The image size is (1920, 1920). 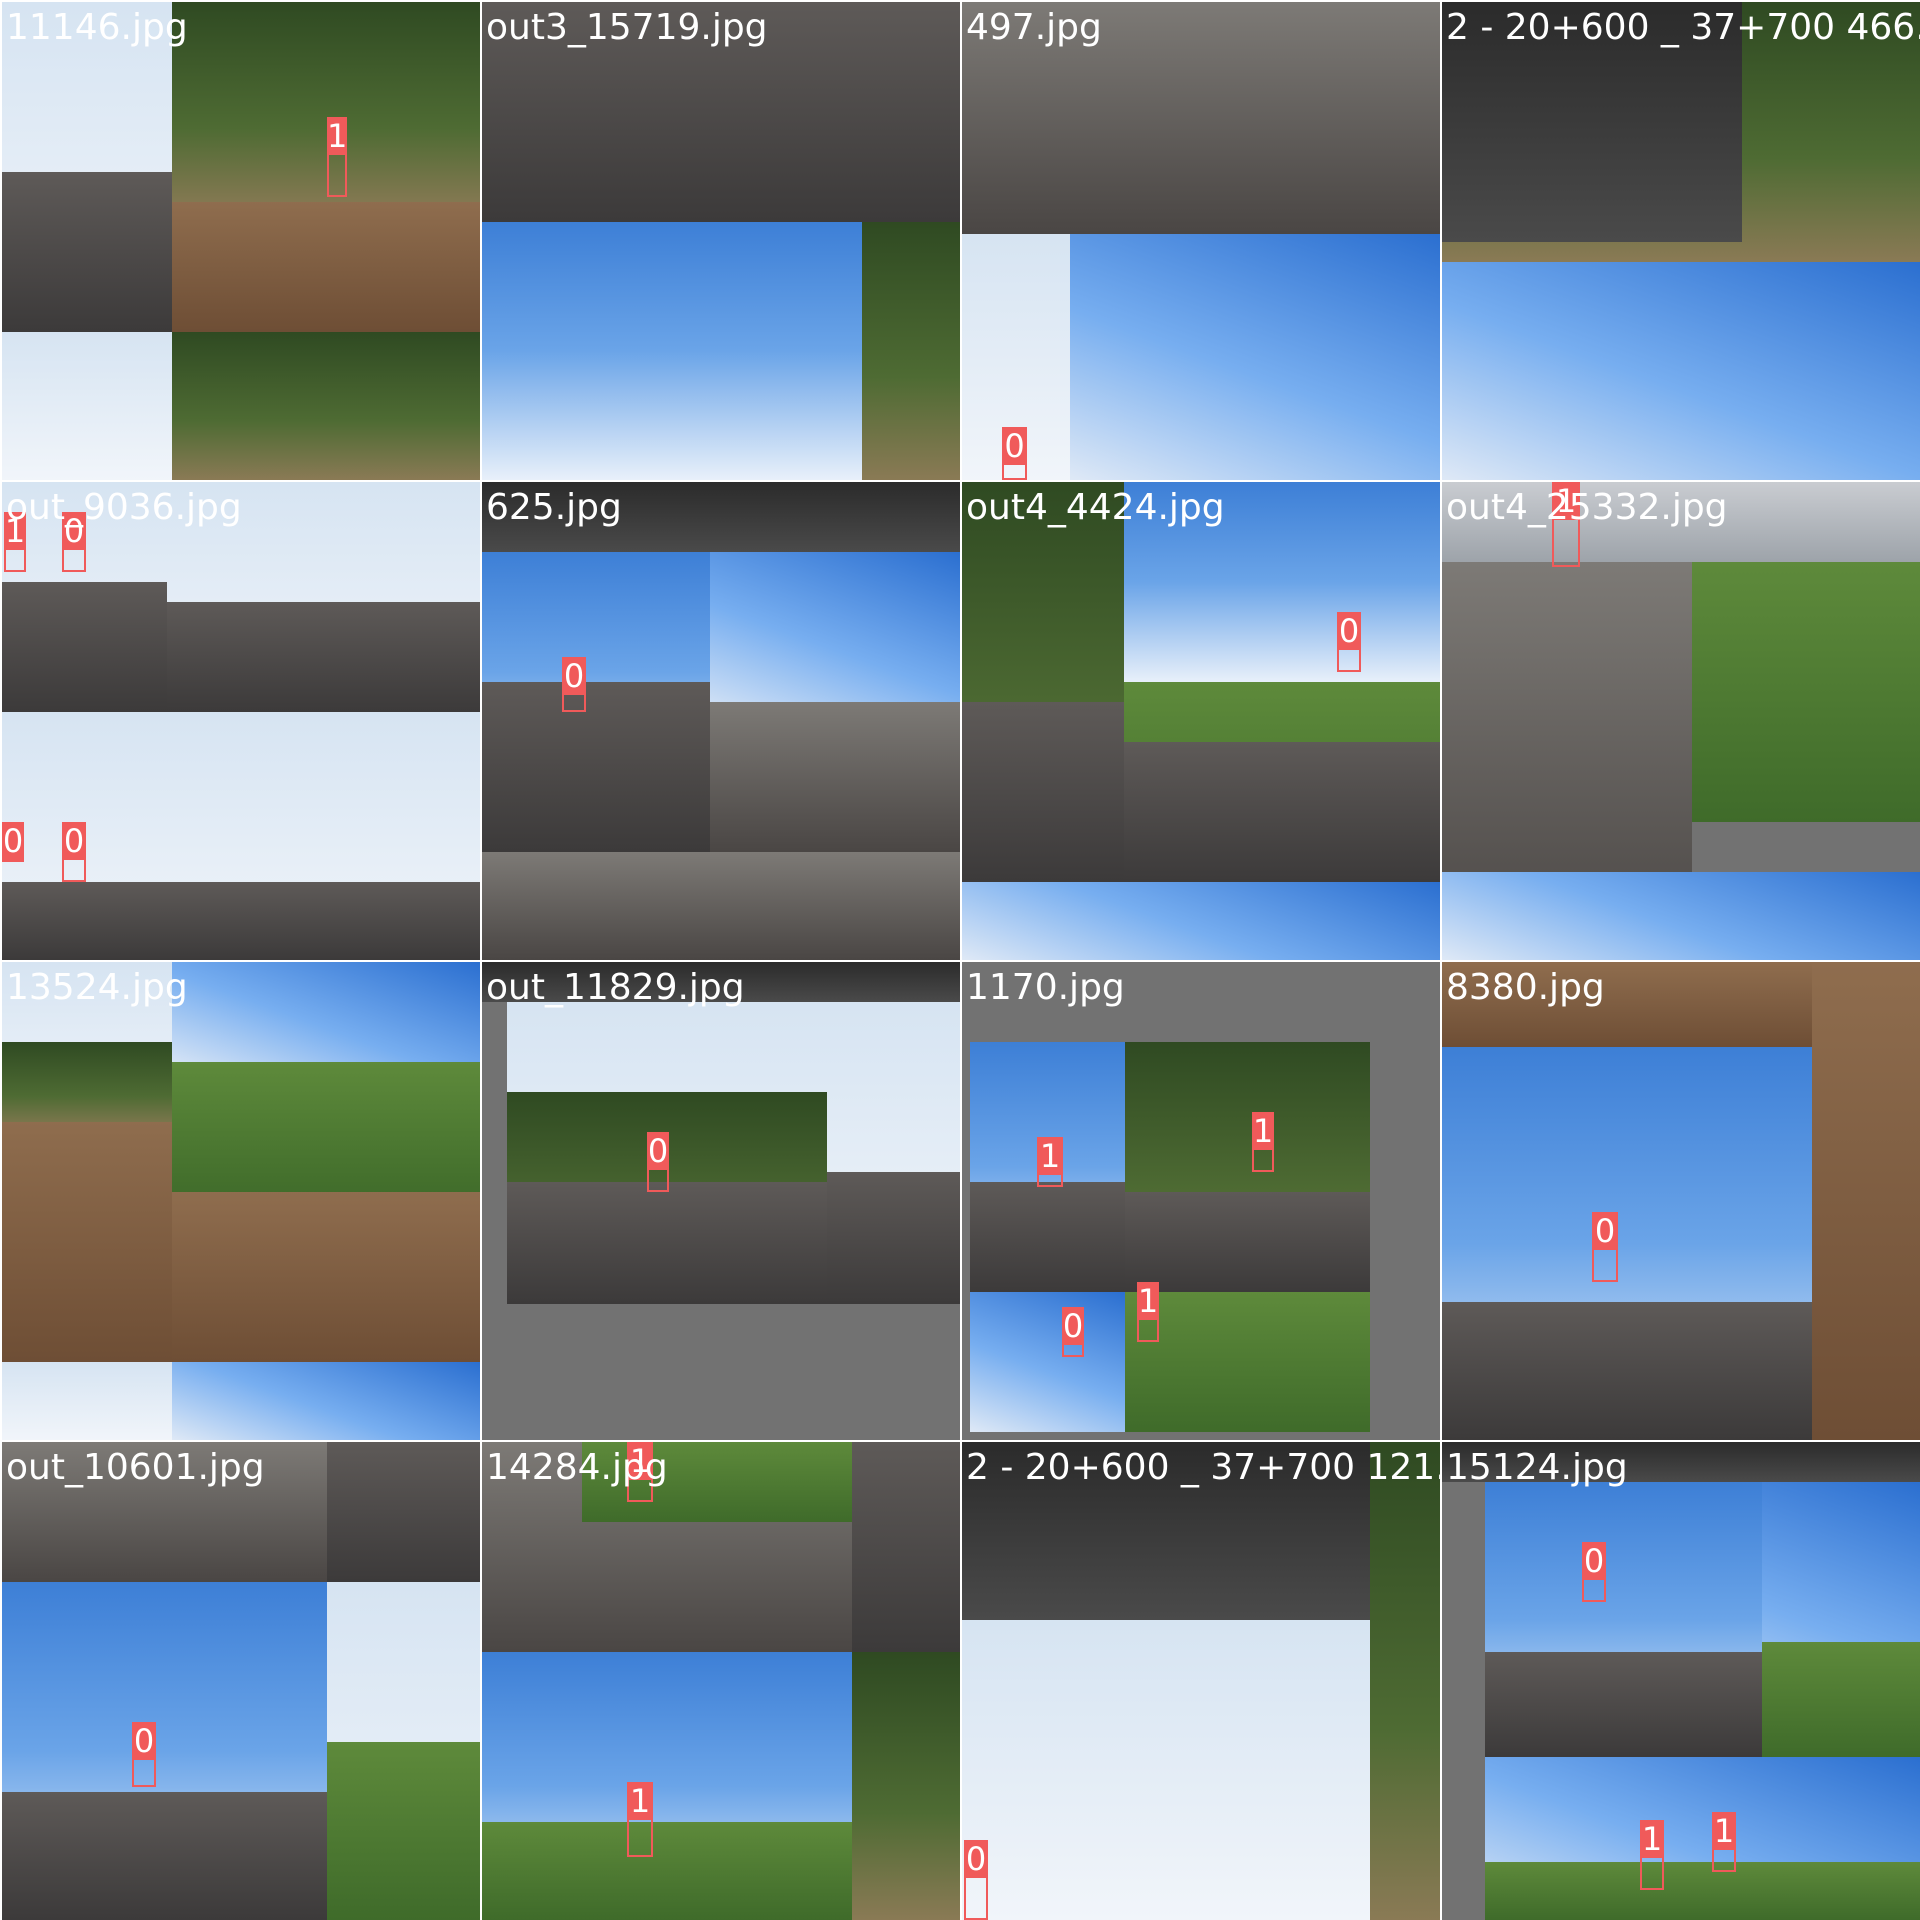 I want to click on tile-filename: out4_4424.jpg, so click(x=1095, y=507).